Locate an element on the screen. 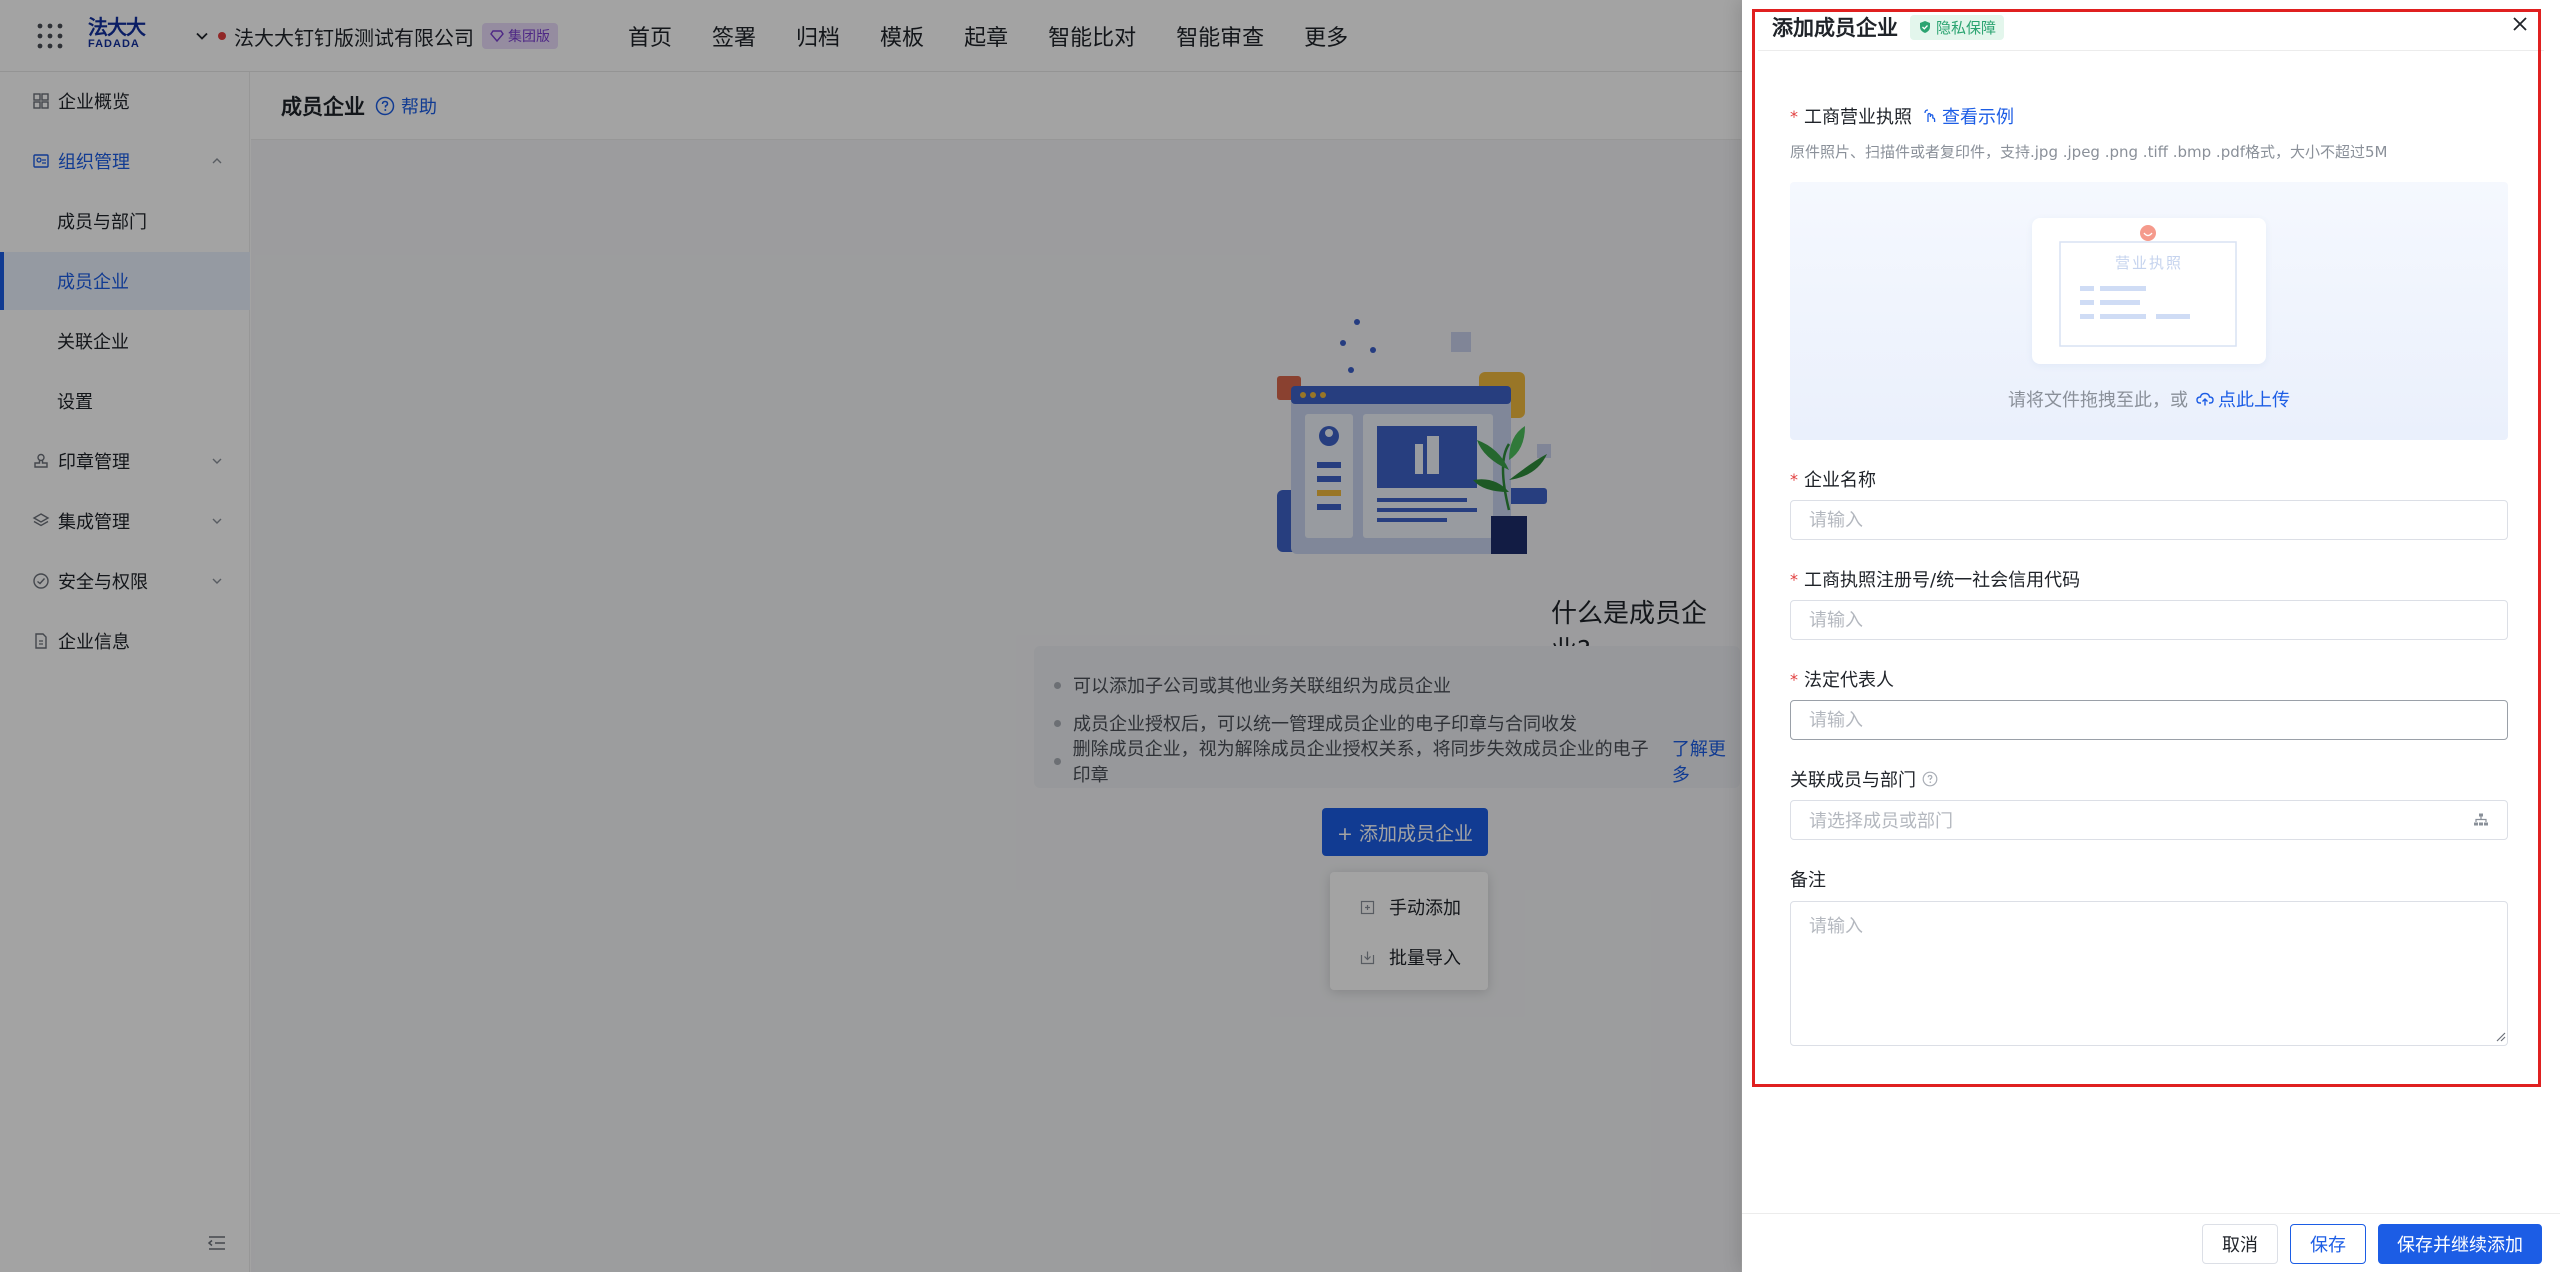 The width and height of the screenshot is (2560, 1272). credit-code-label: 工商执照注册号/统一社会信用代码 is located at coordinates (1942, 580).